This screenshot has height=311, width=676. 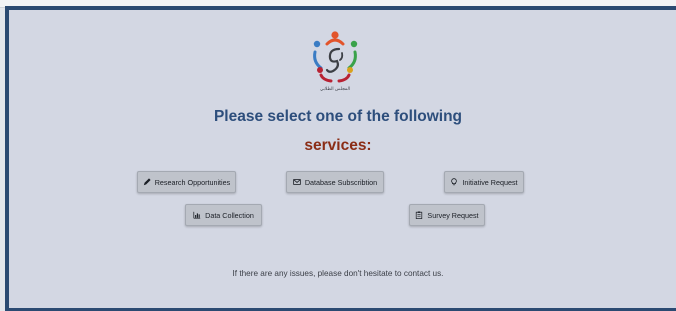 I want to click on data-collection-button: Data Collection, so click(x=223, y=215).